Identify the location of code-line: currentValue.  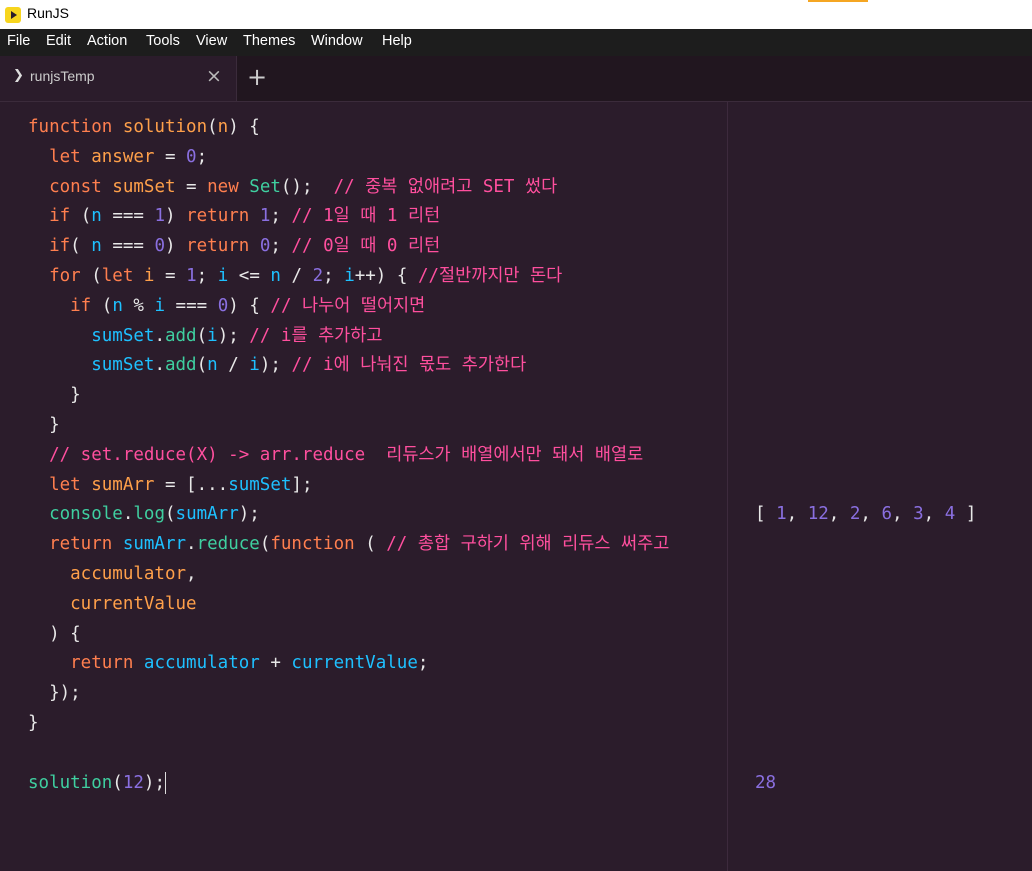
(112, 604).